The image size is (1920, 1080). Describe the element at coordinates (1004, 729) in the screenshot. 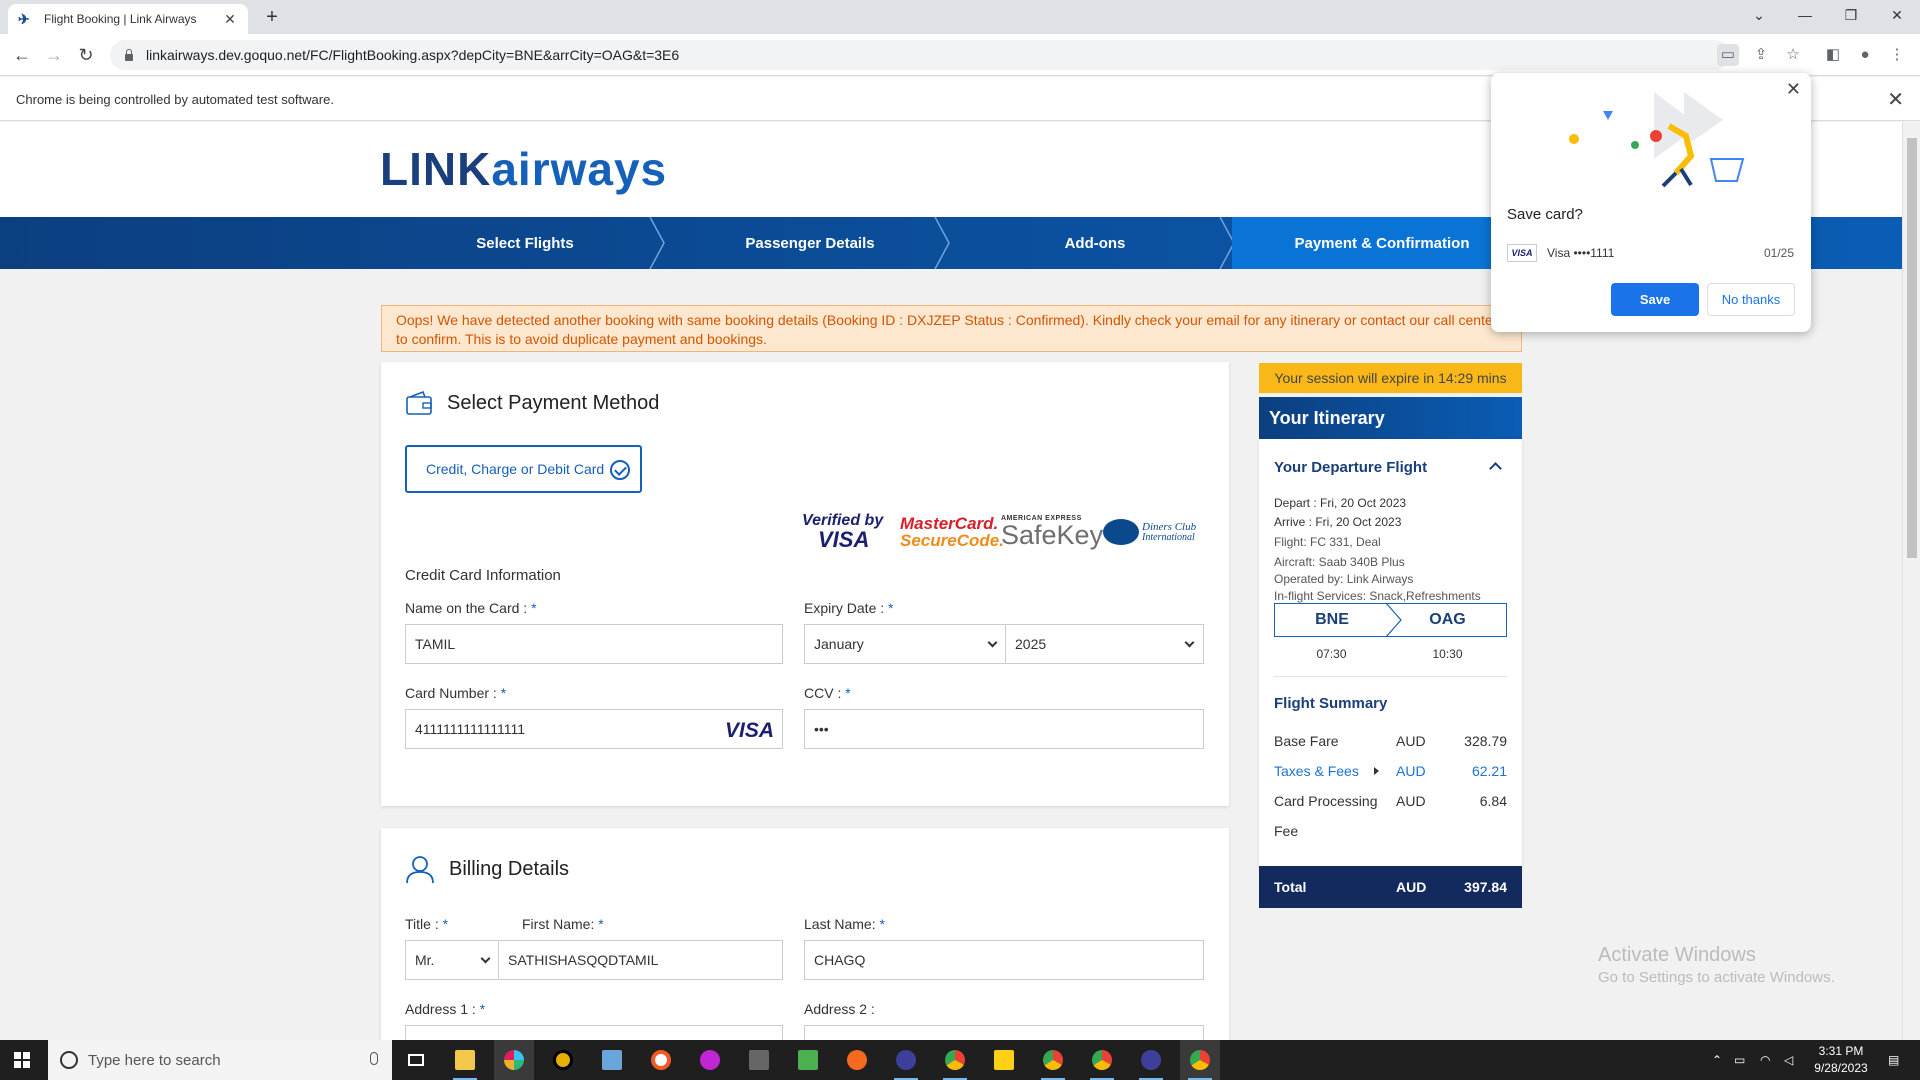

I see `ccv-input: •••` at that location.